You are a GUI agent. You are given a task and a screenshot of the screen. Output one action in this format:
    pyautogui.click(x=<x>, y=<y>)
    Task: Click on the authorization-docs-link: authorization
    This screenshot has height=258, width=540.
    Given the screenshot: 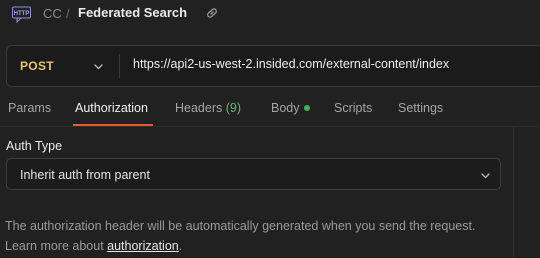 What is the action you would take?
    pyautogui.click(x=143, y=246)
    